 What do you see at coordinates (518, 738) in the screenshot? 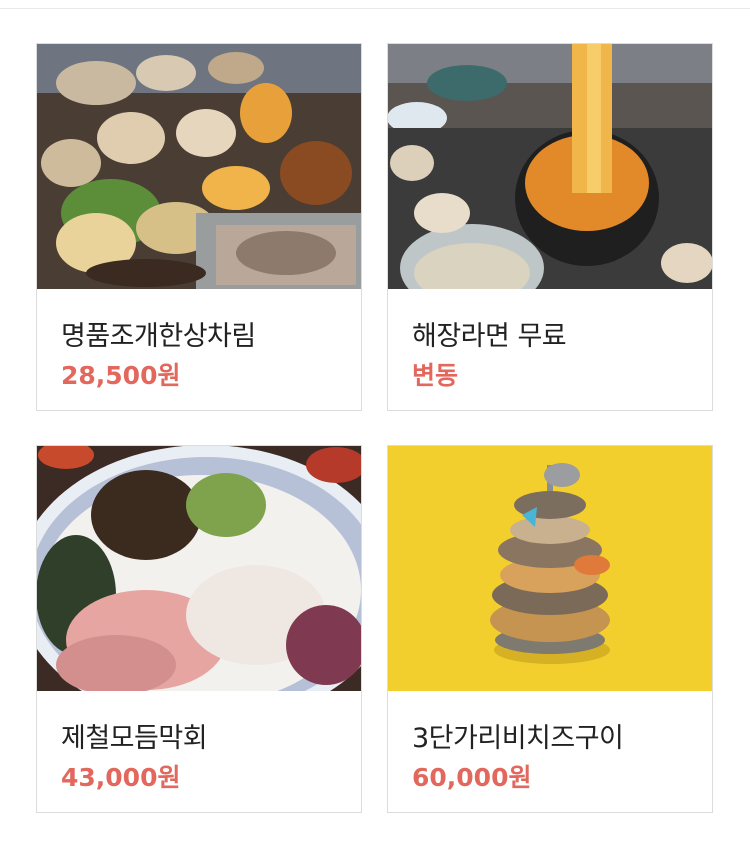
I see `menu-item-name: 3단가리비치즈구이` at bounding box center [518, 738].